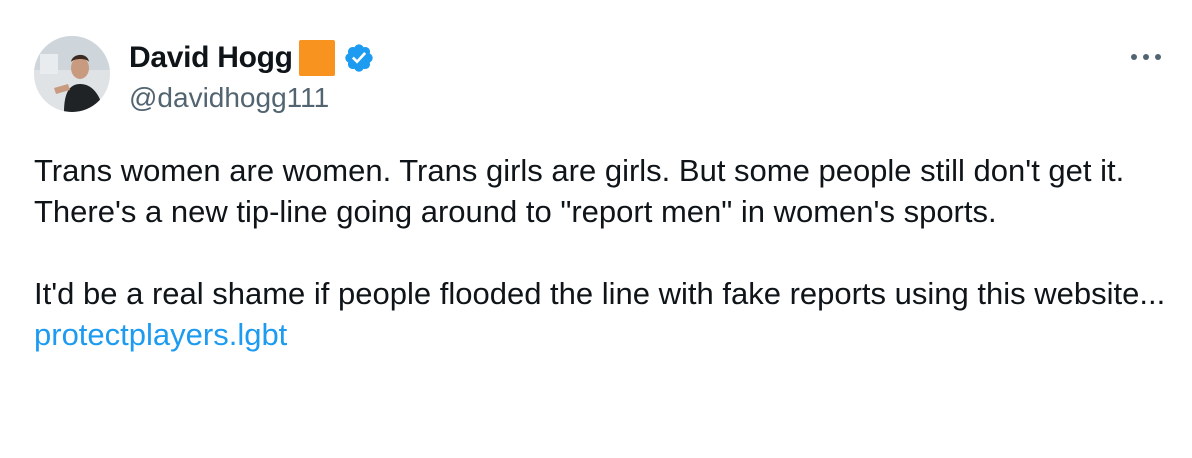 This screenshot has height=458, width=1192. I want to click on profile-photo-icon, so click(72, 74).